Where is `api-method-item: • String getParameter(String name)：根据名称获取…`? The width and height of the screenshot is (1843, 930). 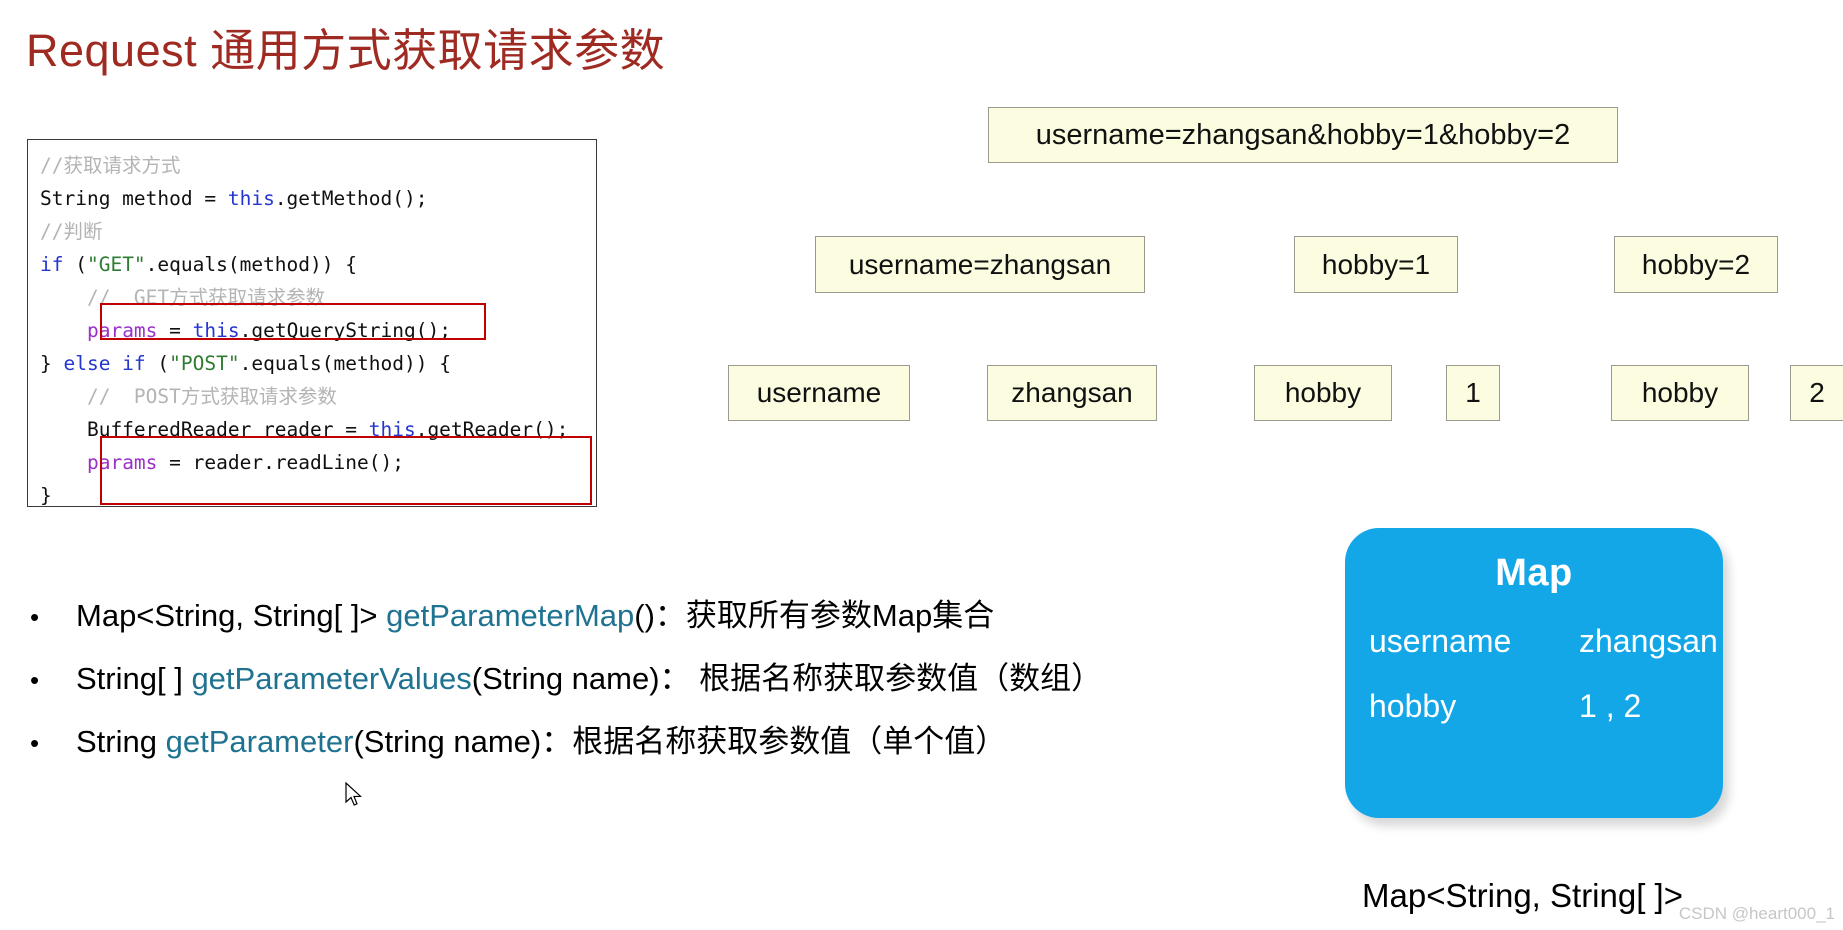 api-method-item: • String getParameter(String name)：根据名称获取… is located at coordinates (658, 742).